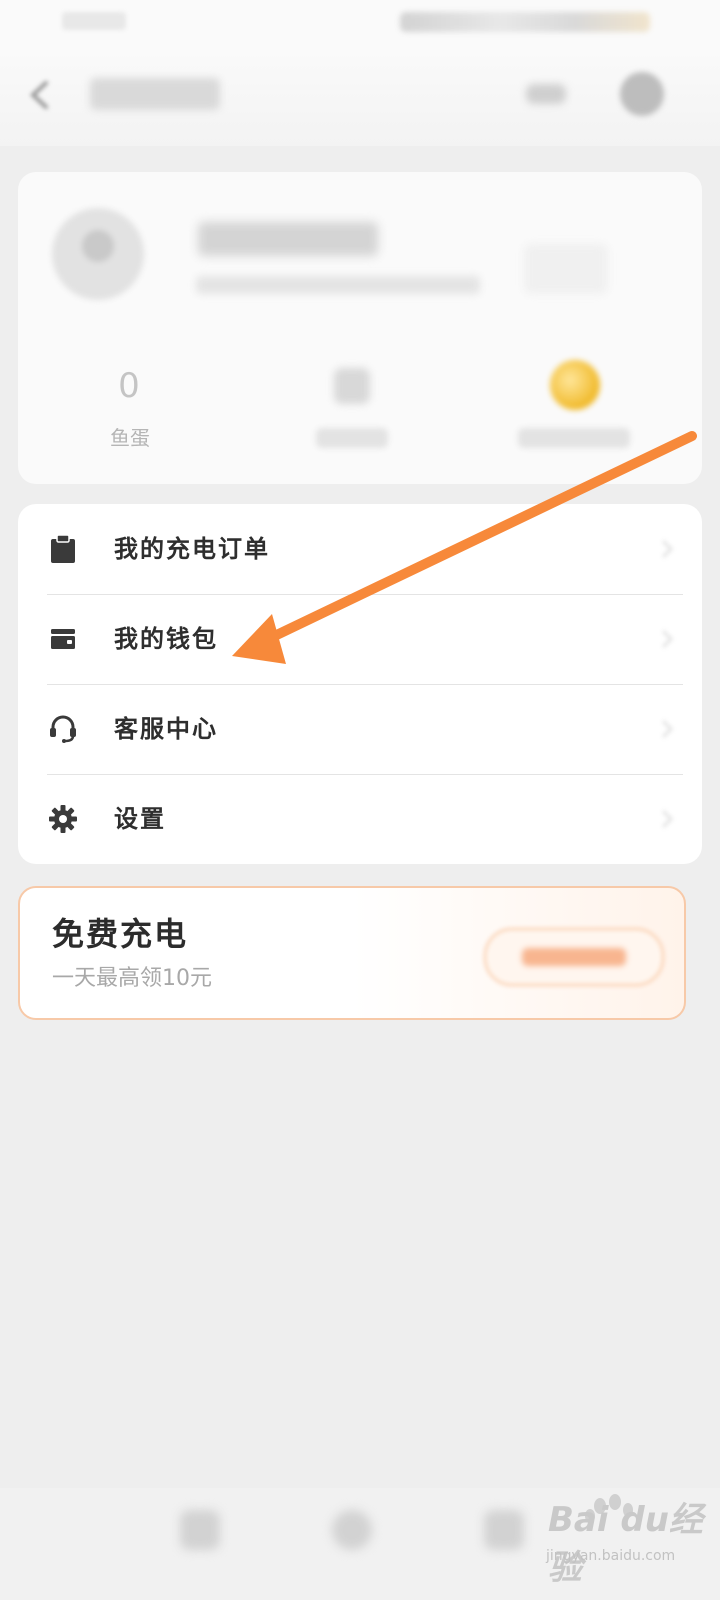 The width and height of the screenshot is (720, 1600). I want to click on menu-item-label: 我的钱包, so click(166, 638).